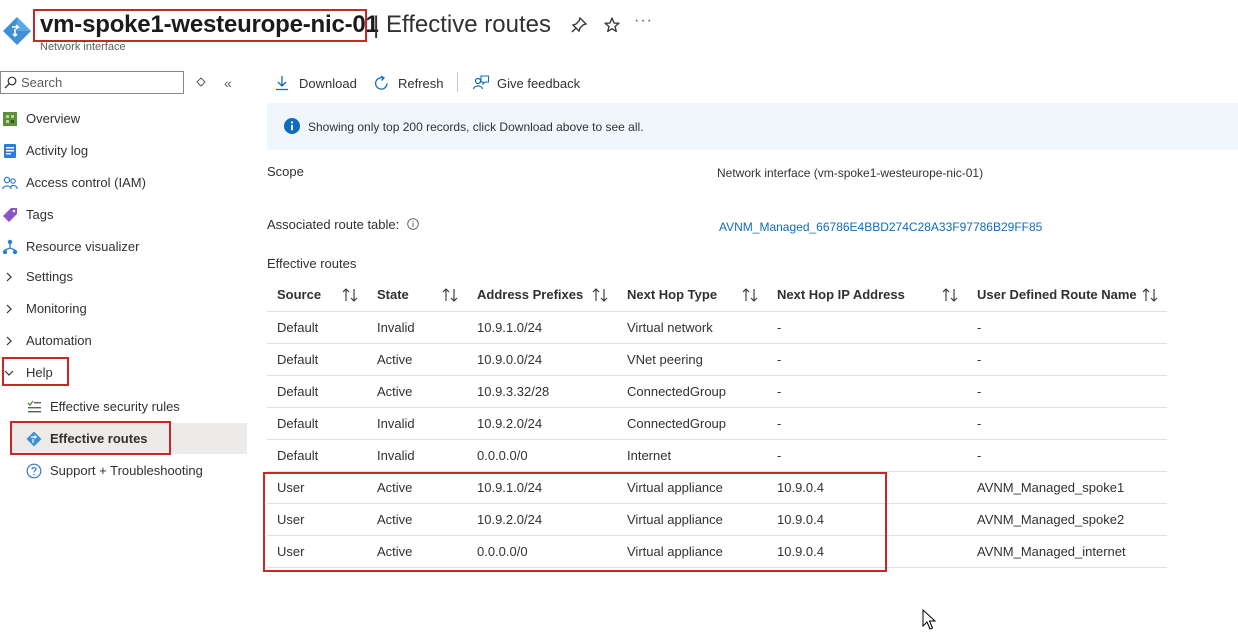  What do you see at coordinates (123, 277) in the screenshot?
I see `sidebar-item-settings: Settings` at bounding box center [123, 277].